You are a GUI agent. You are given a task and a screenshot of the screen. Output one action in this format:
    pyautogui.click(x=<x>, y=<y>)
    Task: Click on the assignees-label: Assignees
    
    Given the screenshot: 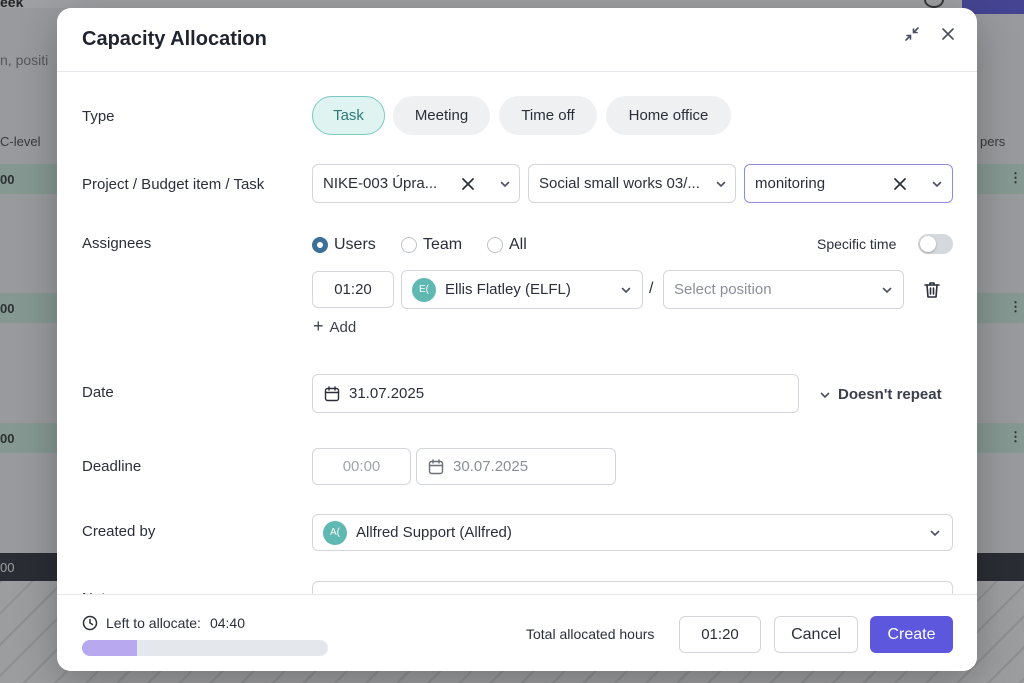 What is the action you would take?
    pyautogui.click(x=117, y=243)
    